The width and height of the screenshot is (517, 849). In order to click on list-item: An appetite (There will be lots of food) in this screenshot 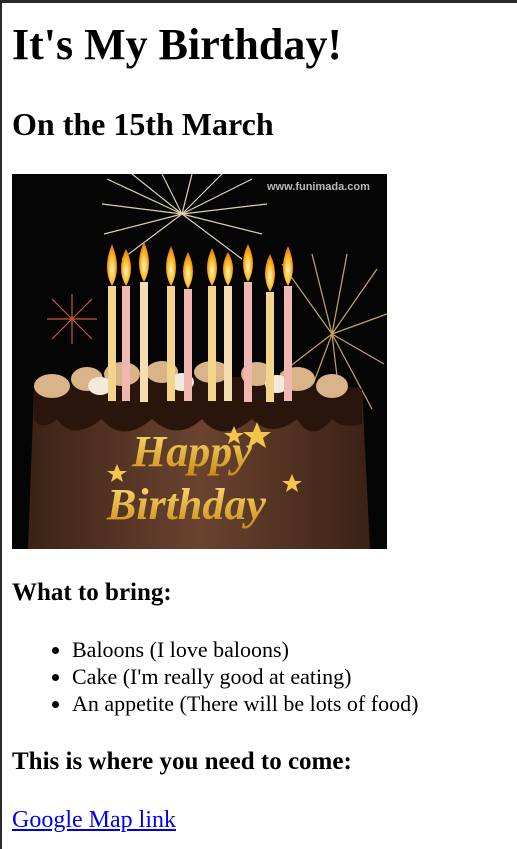, I will do `click(245, 703)`.